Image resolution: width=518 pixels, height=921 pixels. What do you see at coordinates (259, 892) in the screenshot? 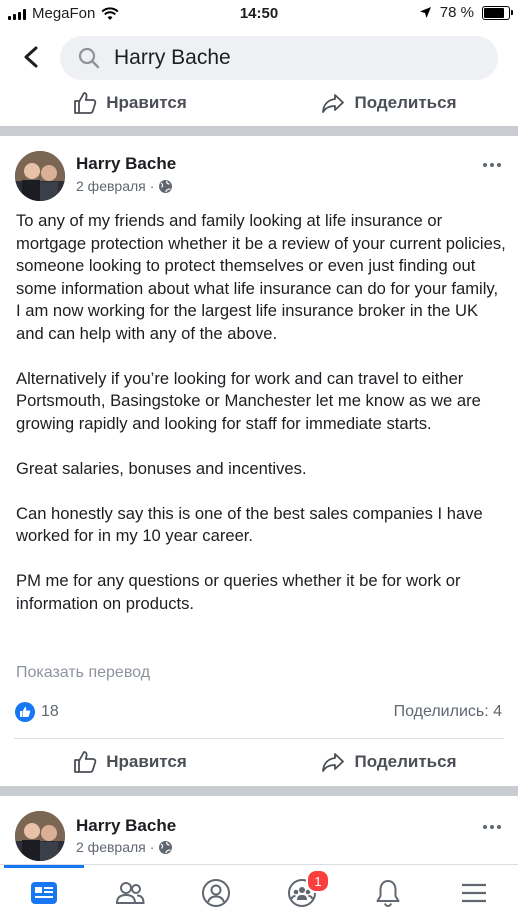
I see `bottom-tab-bar: 1` at bounding box center [259, 892].